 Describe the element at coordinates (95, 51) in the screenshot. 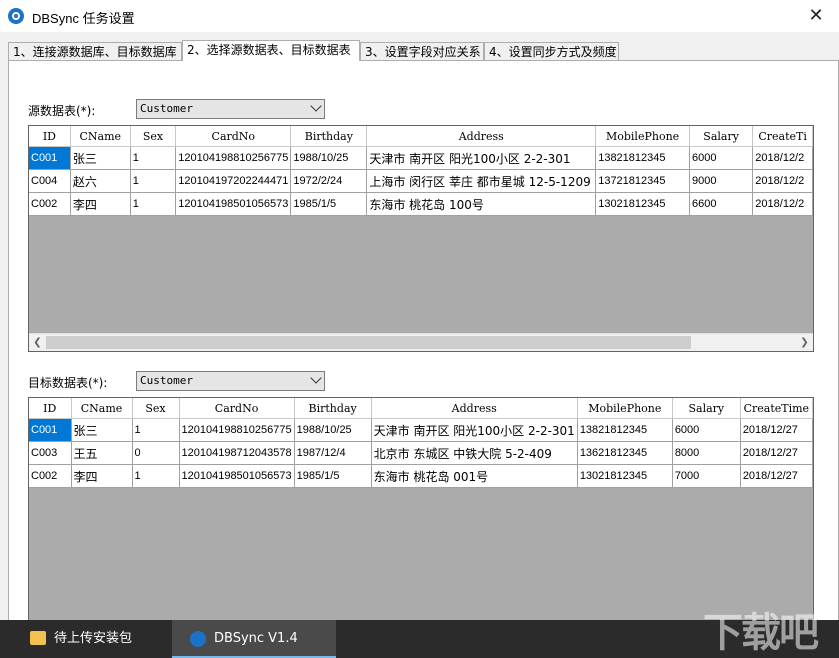

I see `tab-connect-databases: 1、连接源数据库、目标数据库` at that location.